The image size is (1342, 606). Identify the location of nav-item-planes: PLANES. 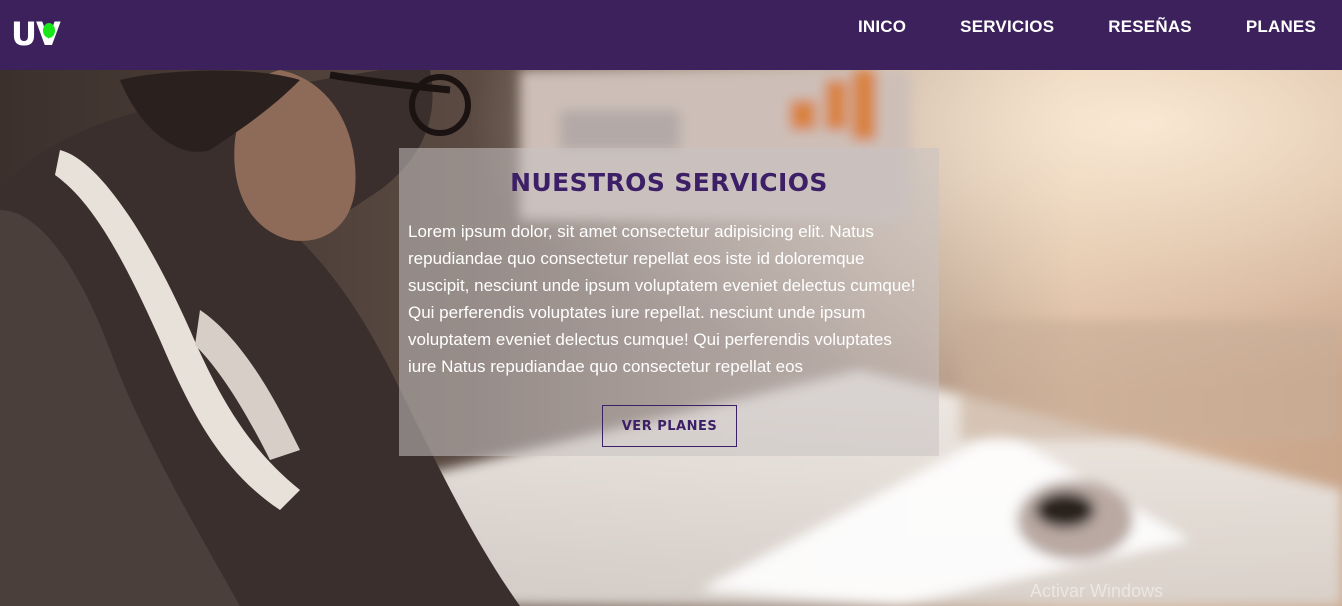
(1281, 27).